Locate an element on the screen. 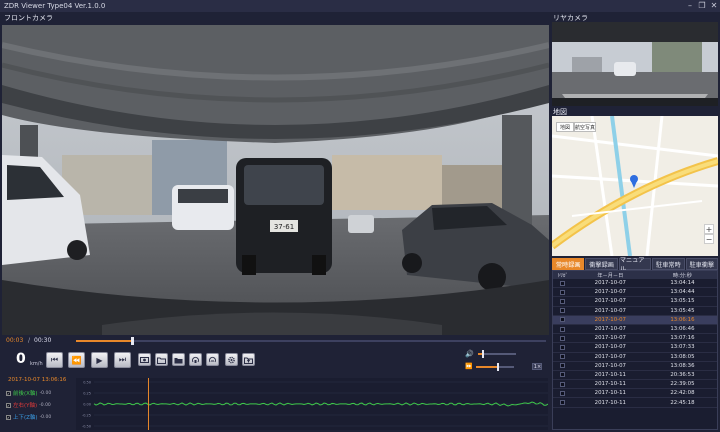 The width and height of the screenshot is (720, 432). table-row: 2017-10-07 13:08:05 is located at coordinates (635, 357).